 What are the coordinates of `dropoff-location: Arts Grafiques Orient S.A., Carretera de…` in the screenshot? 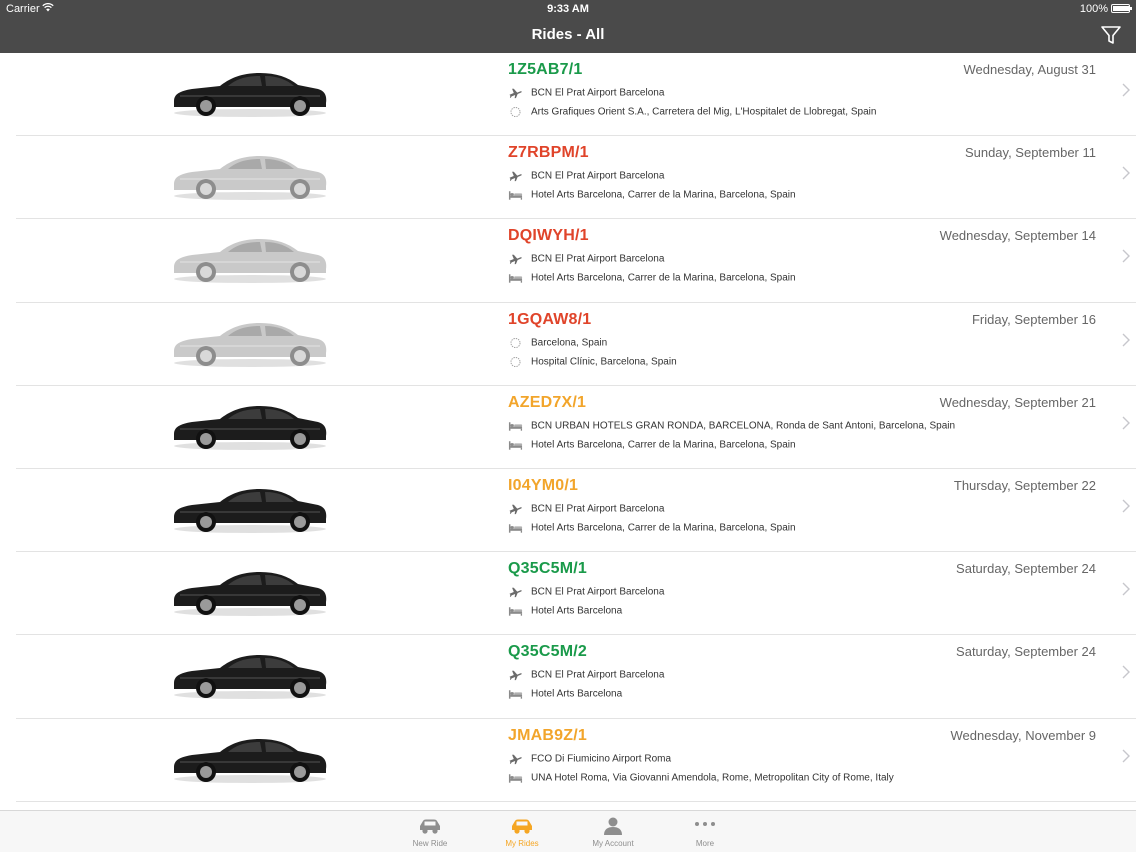 It's located at (704, 112).